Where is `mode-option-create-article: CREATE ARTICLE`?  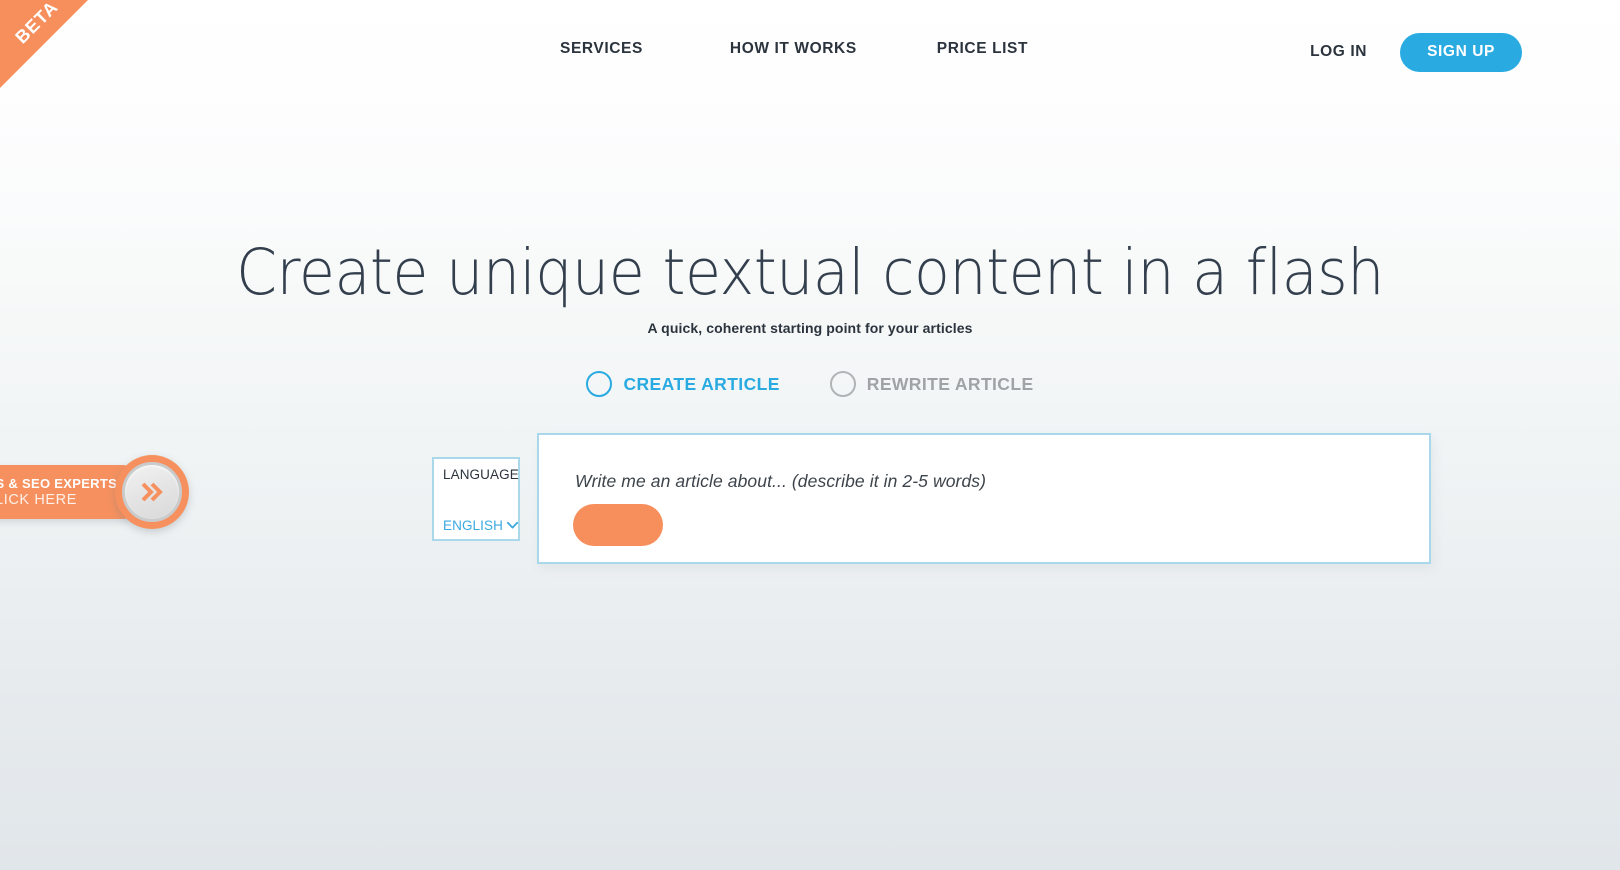
mode-option-create-article: CREATE ARTICLE is located at coordinates (682, 384).